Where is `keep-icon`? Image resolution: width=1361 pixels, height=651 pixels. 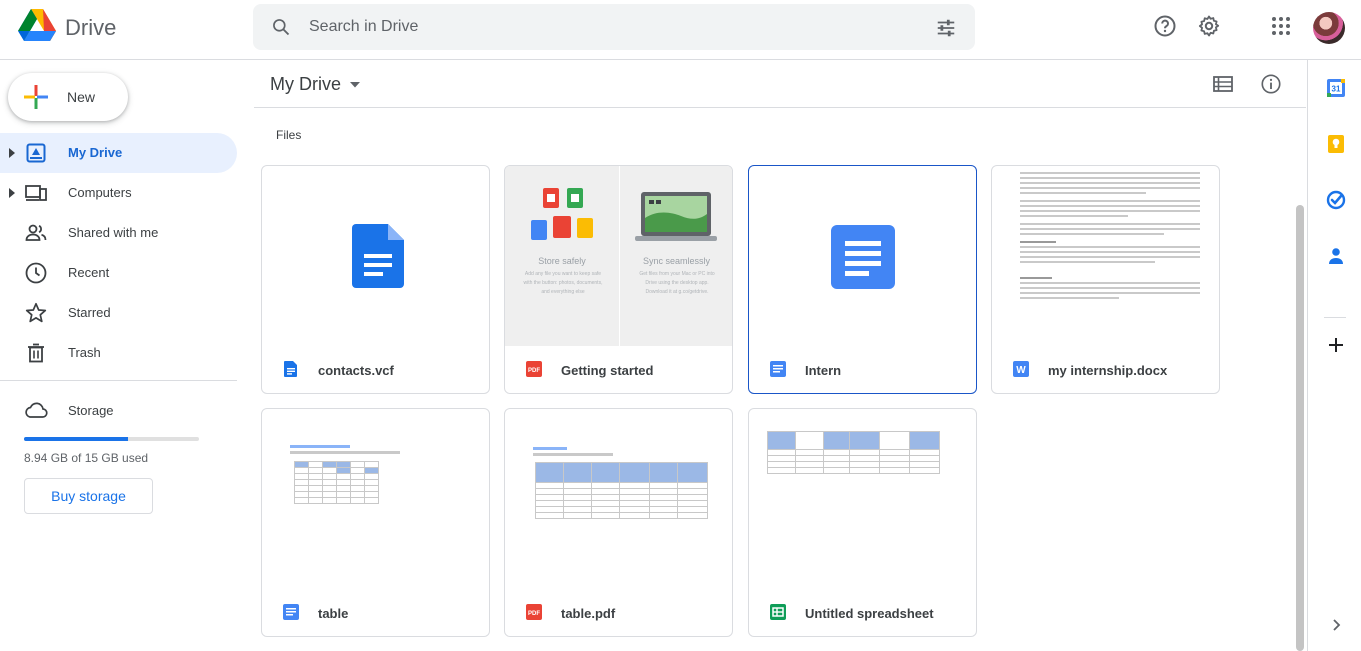
keep-icon is located at coordinates (1336, 144).